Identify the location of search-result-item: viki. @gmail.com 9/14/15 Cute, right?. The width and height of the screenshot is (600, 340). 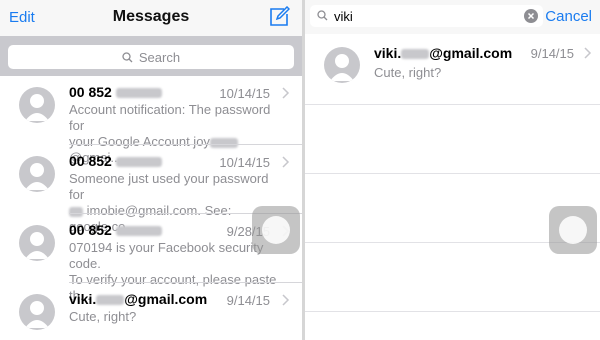
(452, 70).